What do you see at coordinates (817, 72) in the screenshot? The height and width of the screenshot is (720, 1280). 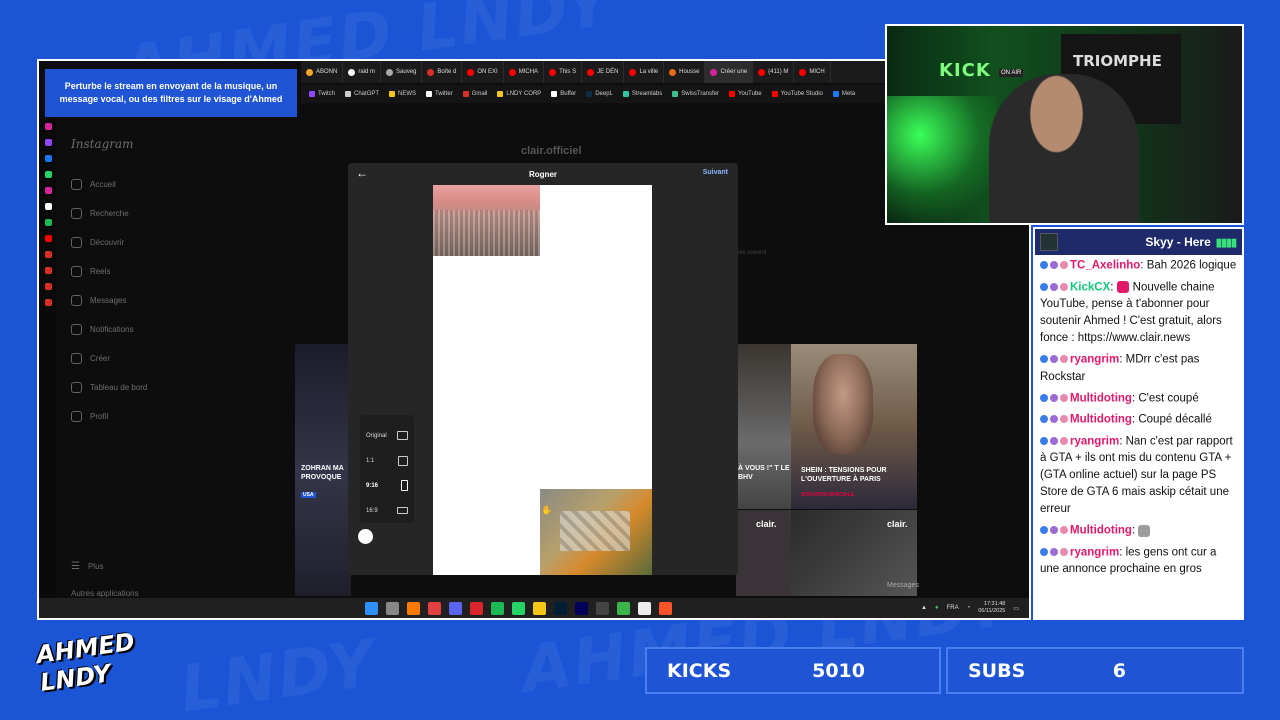 I see `tab-label: MICH` at bounding box center [817, 72].